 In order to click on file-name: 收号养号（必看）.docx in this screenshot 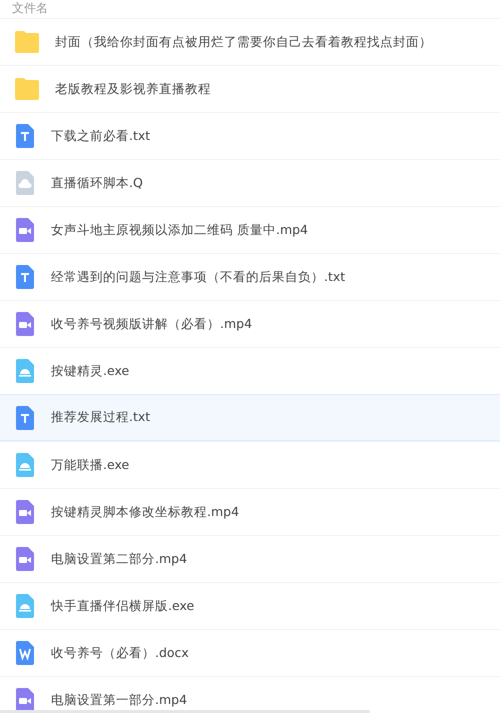, I will do `click(120, 653)`.